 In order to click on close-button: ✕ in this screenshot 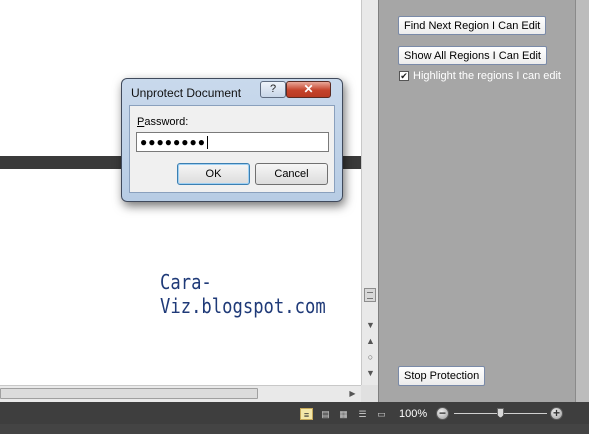, I will do `click(308, 89)`.